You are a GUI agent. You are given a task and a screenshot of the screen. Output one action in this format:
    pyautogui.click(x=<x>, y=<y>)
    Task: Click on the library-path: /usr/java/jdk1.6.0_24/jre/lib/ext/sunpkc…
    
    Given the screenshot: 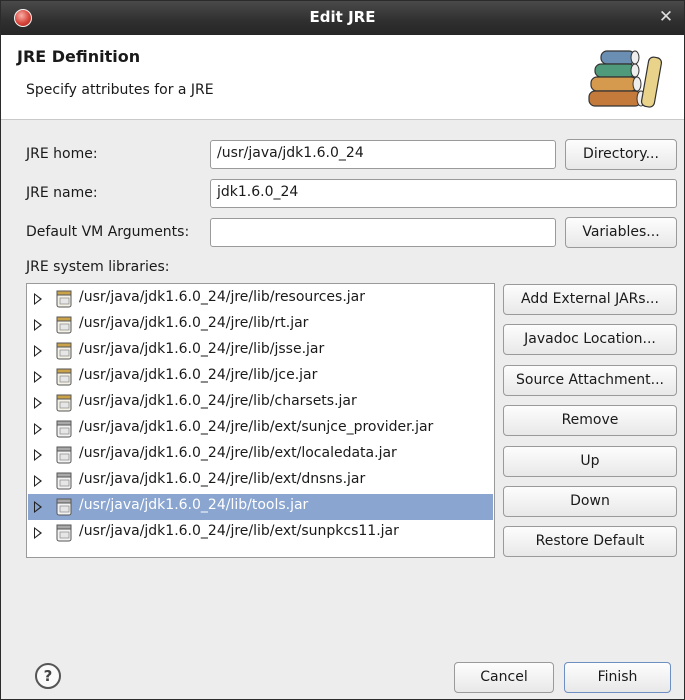 What is the action you would take?
    pyautogui.click(x=239, y=531)
    